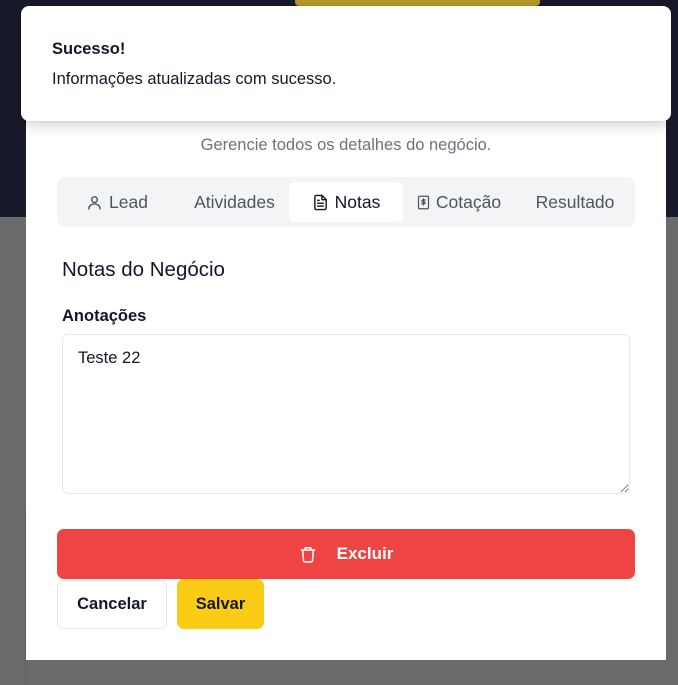  I want to click on toast-title: Sucesso!, so click(89, 49).